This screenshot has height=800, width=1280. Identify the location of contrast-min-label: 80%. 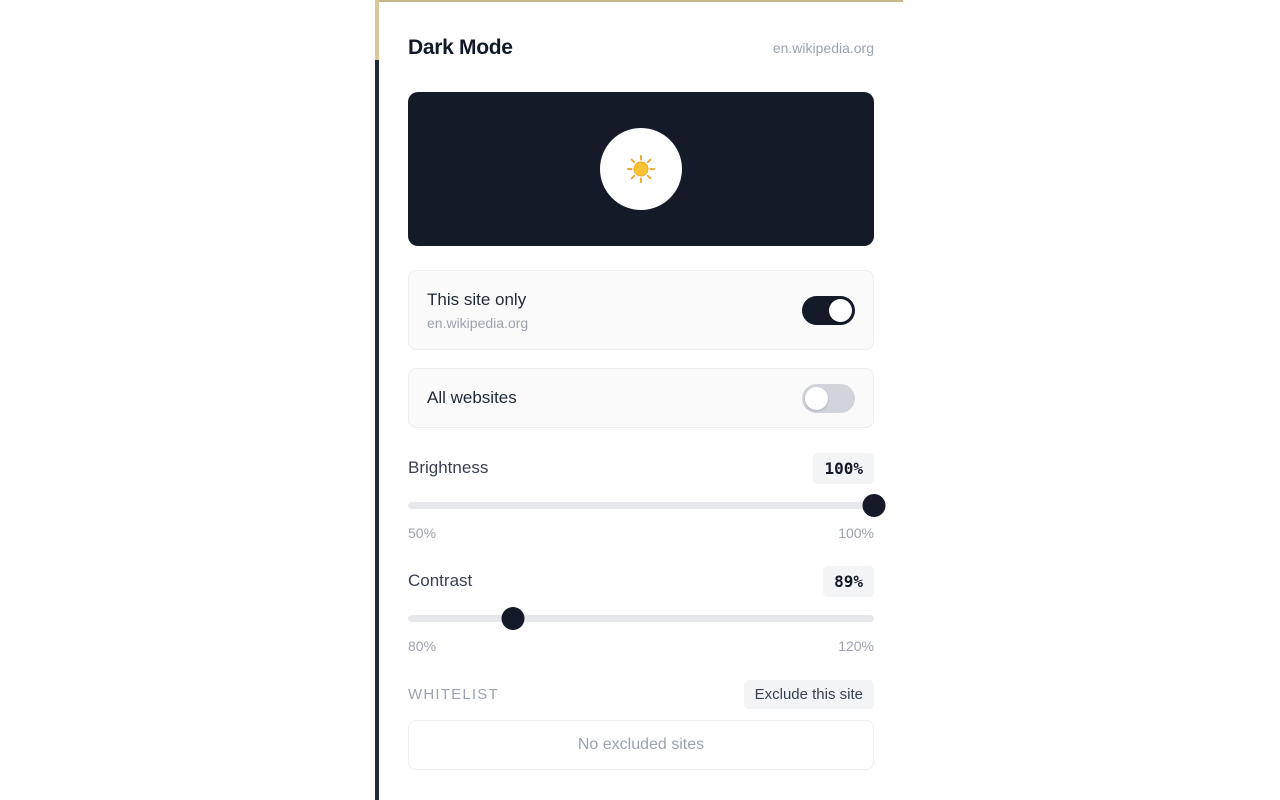
(422, 646).